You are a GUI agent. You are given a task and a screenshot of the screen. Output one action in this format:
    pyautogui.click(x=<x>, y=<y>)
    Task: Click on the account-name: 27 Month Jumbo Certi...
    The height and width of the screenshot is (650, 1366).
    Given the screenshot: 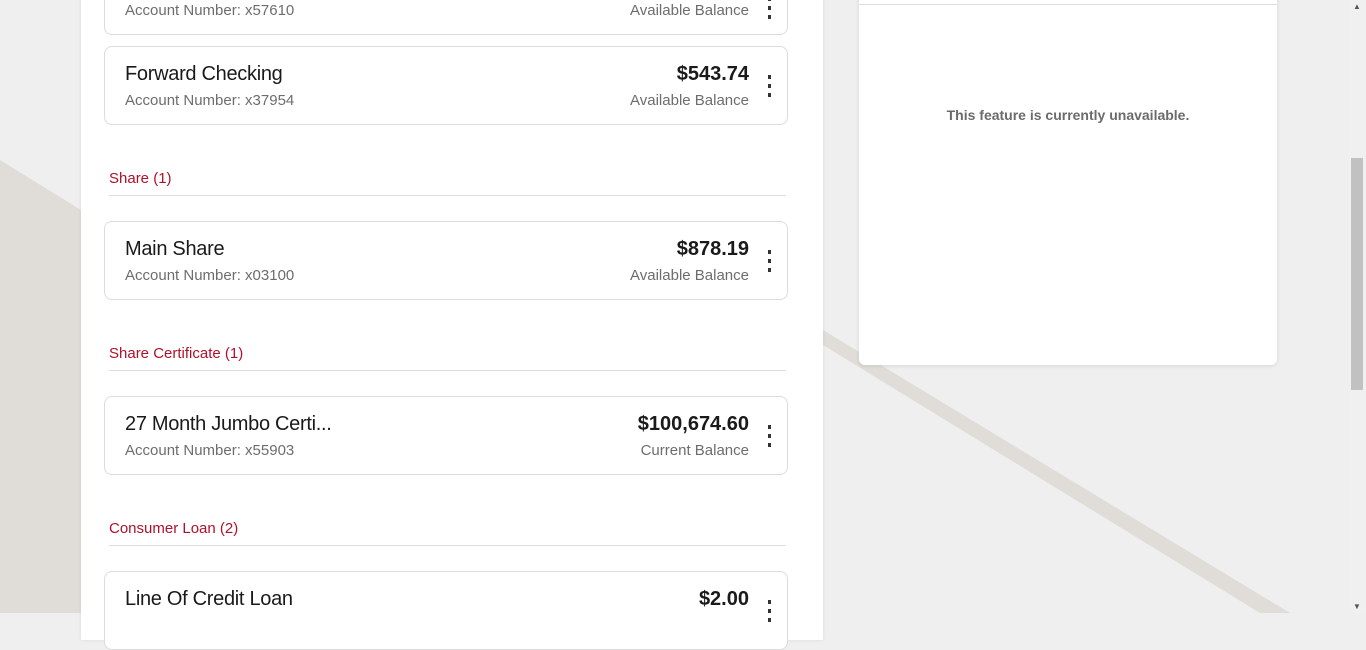 What is the action you would take?
    pyautogui.click(x=228, y=424)
    